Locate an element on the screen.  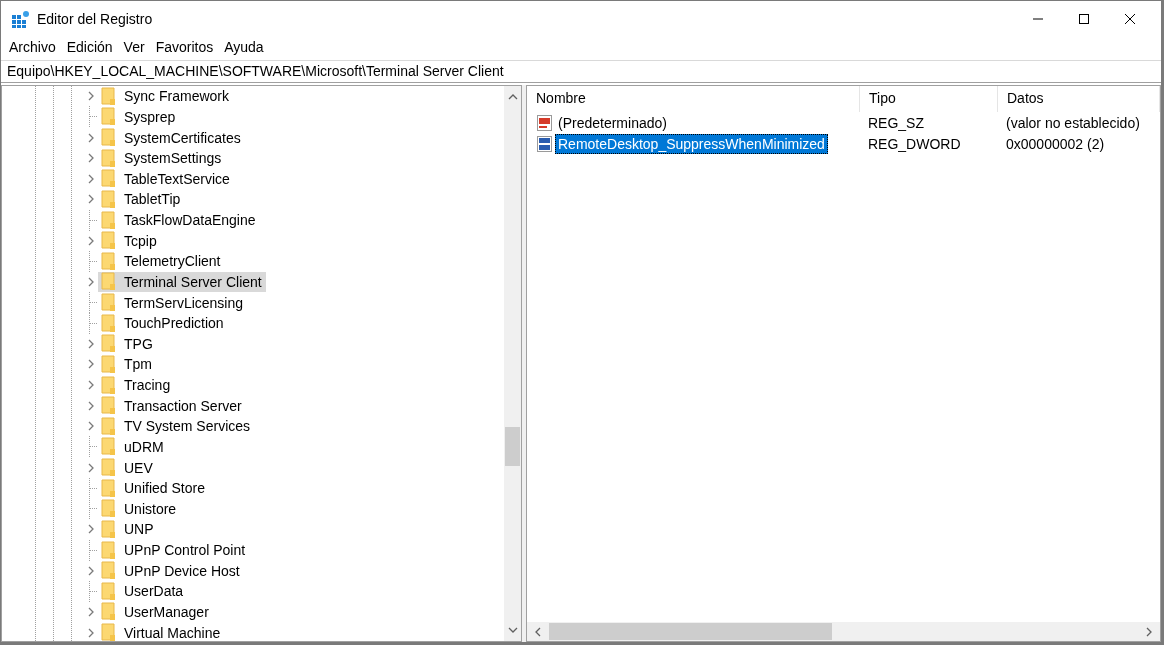
tree-item: Unified Store is located at coordinates (153, 488).